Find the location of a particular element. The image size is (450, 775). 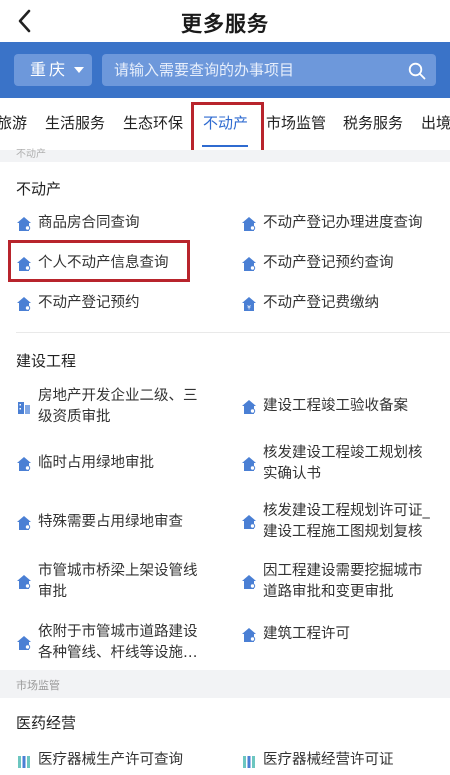

service-label: 医疗器械经营许可证 is located at coordinates (328, 760).